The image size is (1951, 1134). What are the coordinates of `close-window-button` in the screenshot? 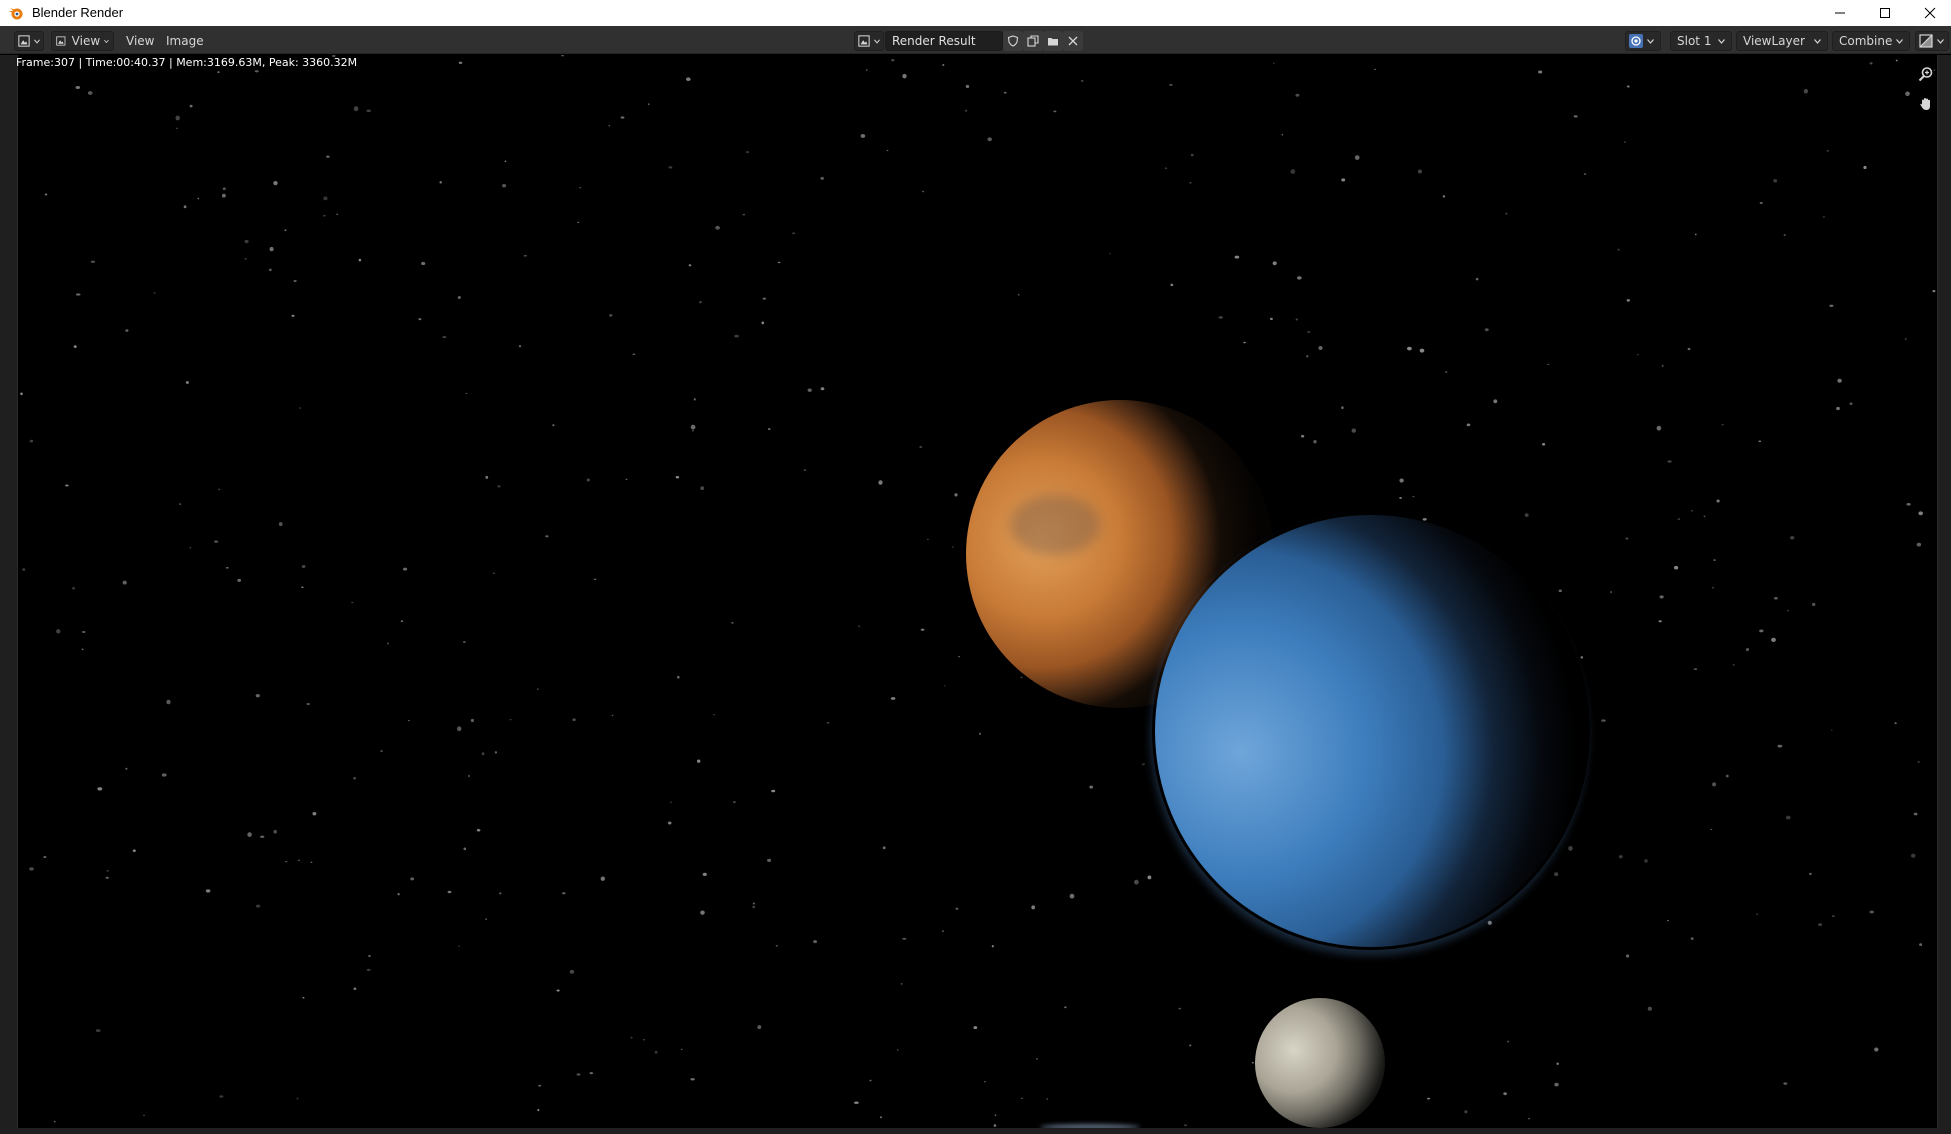 It's located at (1929, 13).